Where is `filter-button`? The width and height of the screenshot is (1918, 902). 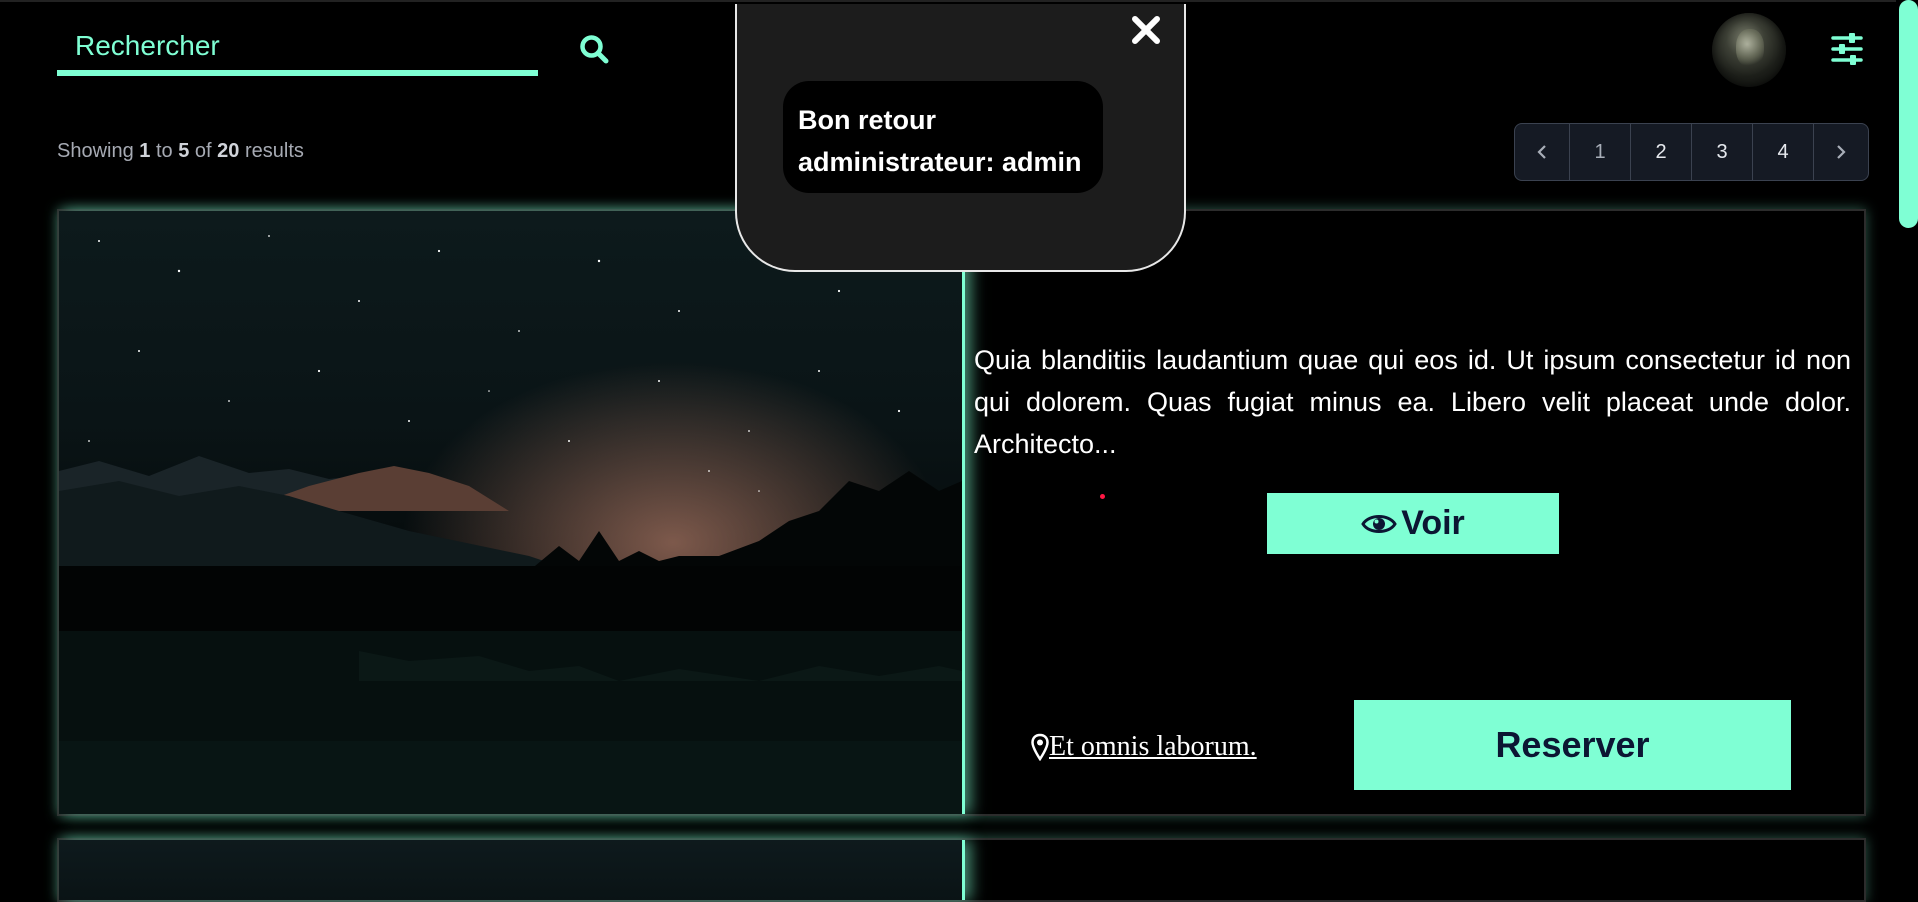 filter-button is located at coordinates (1847, 49).